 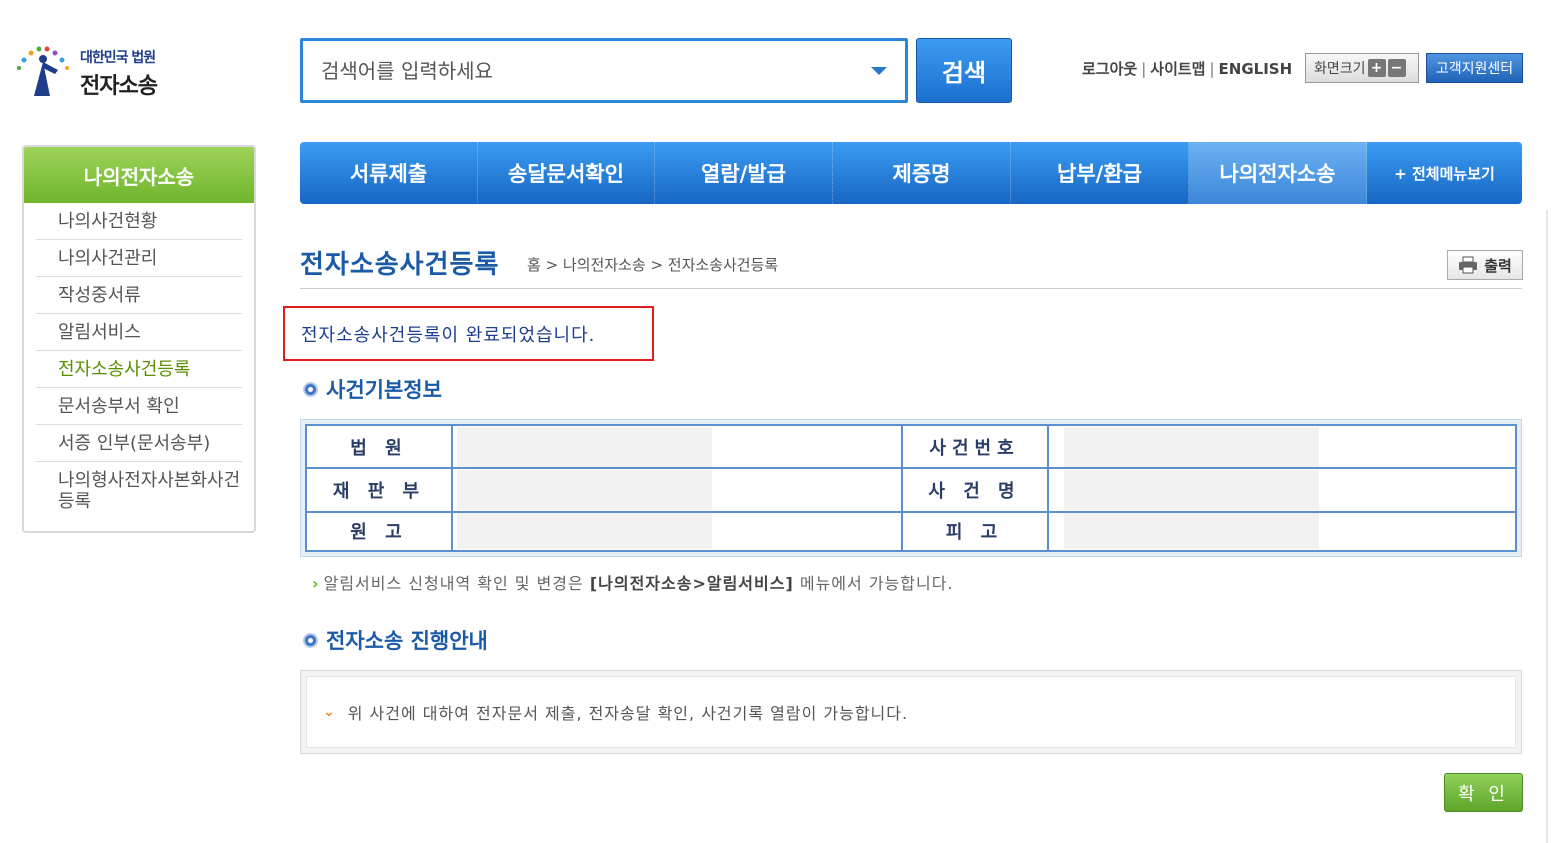 I want to click on sidebar-item-notifications: 알림서비스, so click(x=139, y=332).